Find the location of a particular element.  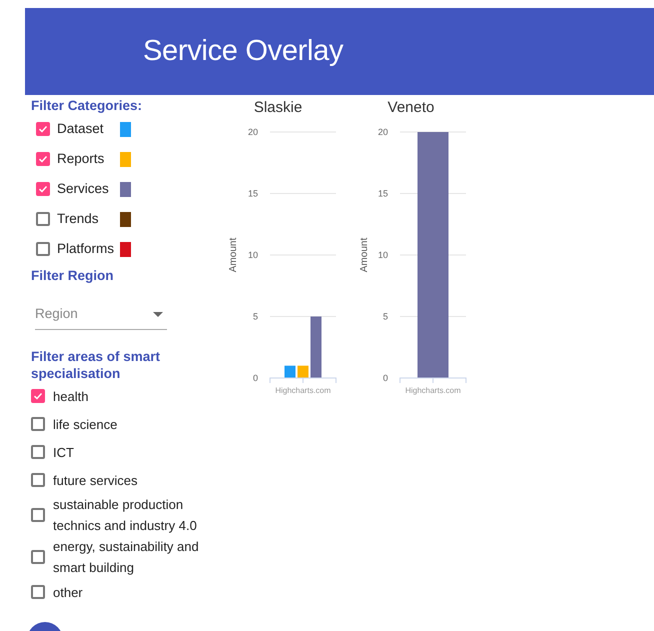

section-heading: Filter Categories: is located at coordinates (87, 105).